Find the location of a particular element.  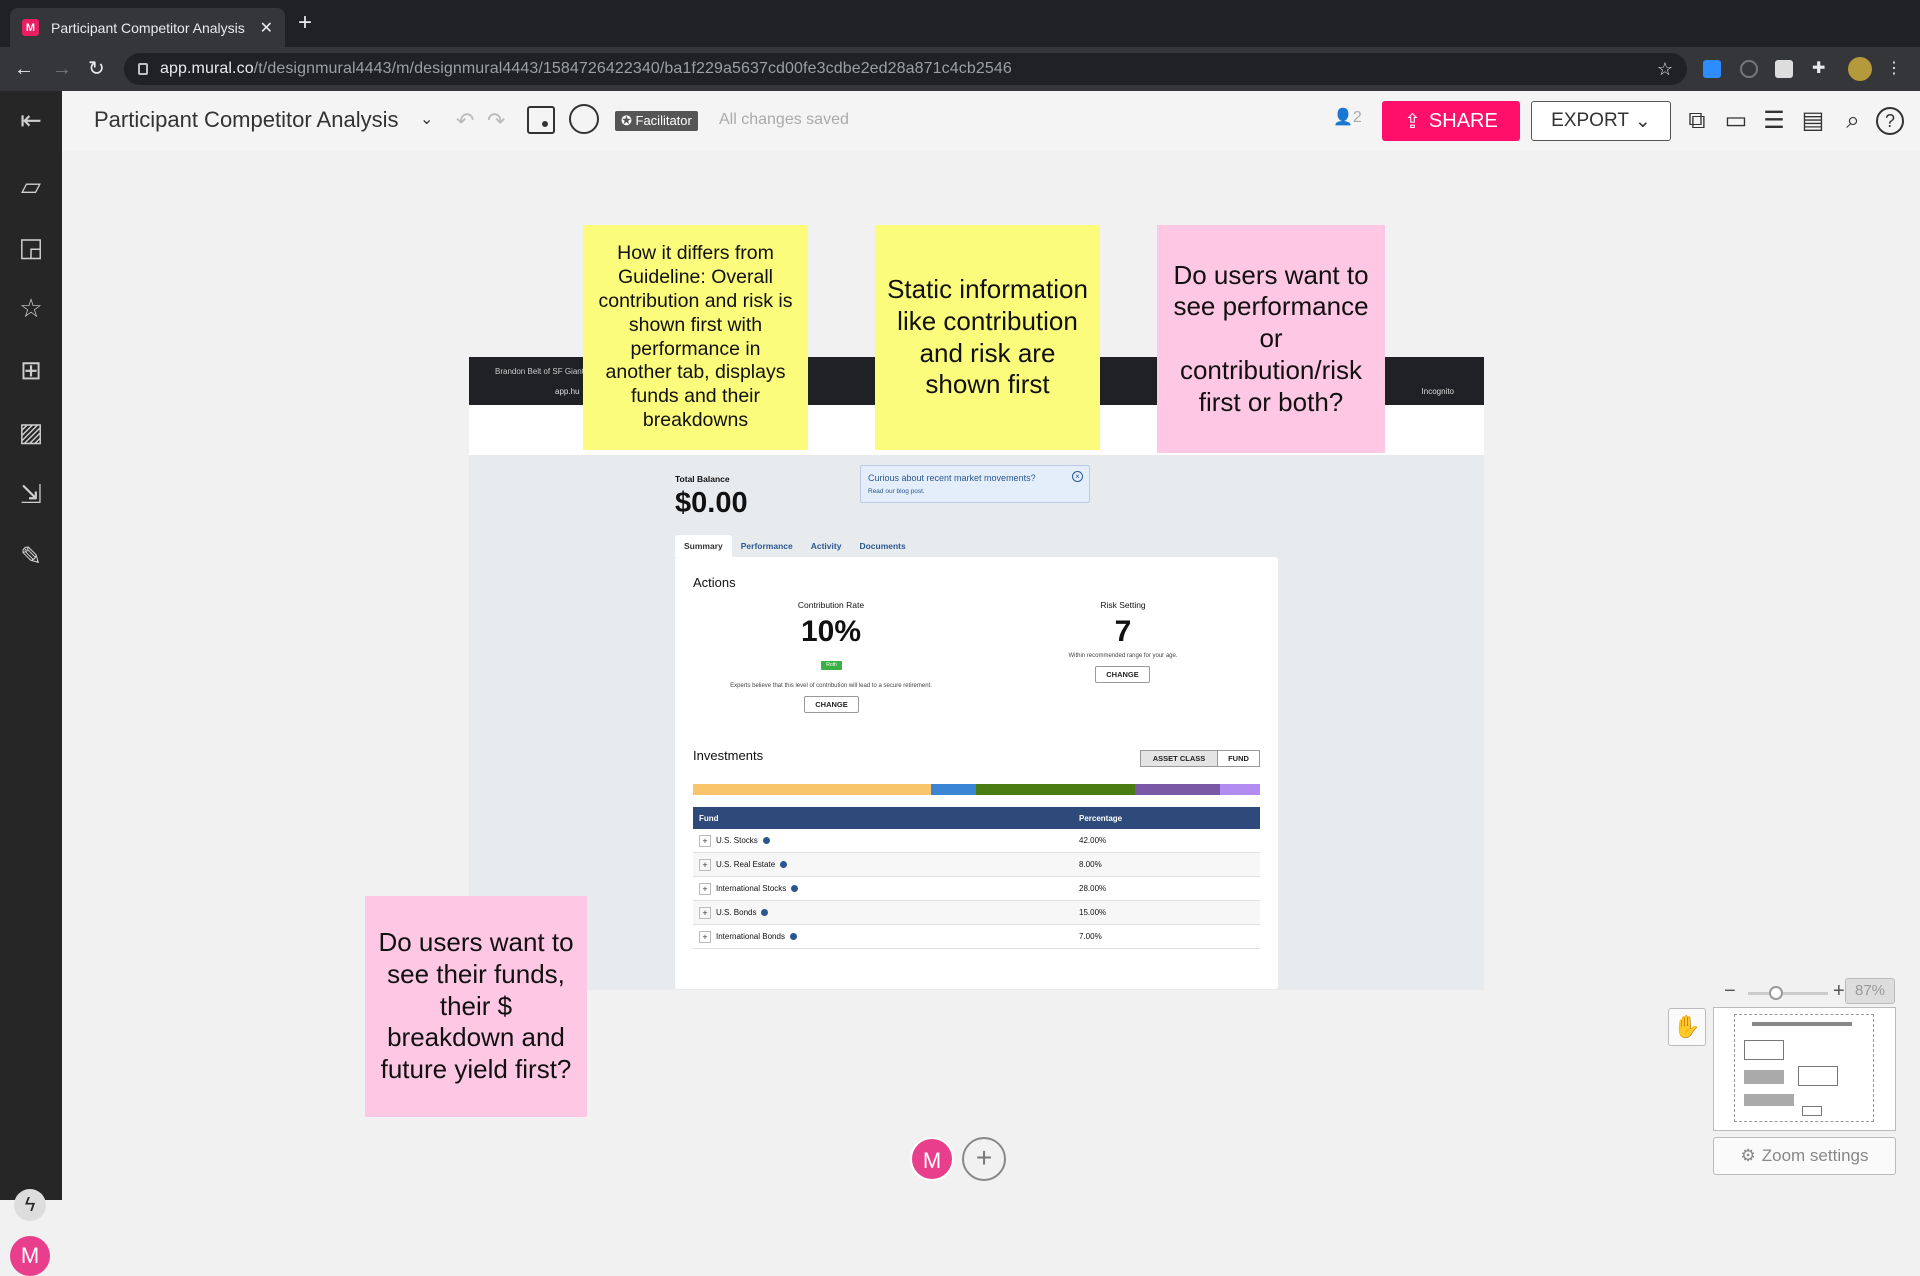

undo-icon: ↶ is located at coordinates (465, 121).